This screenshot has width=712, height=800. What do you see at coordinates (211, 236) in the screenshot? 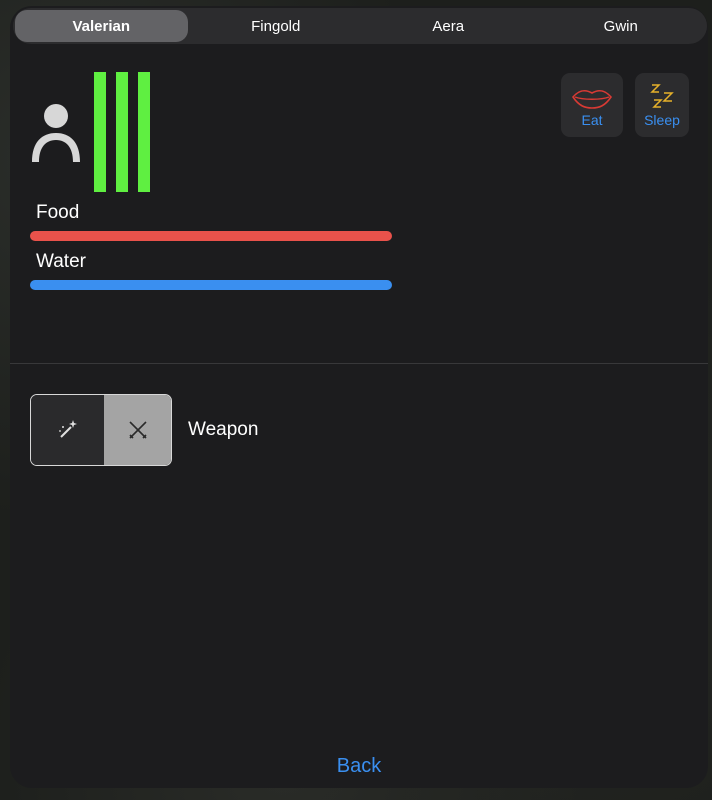
I see `food-meter` at bounding box center [211, 236].